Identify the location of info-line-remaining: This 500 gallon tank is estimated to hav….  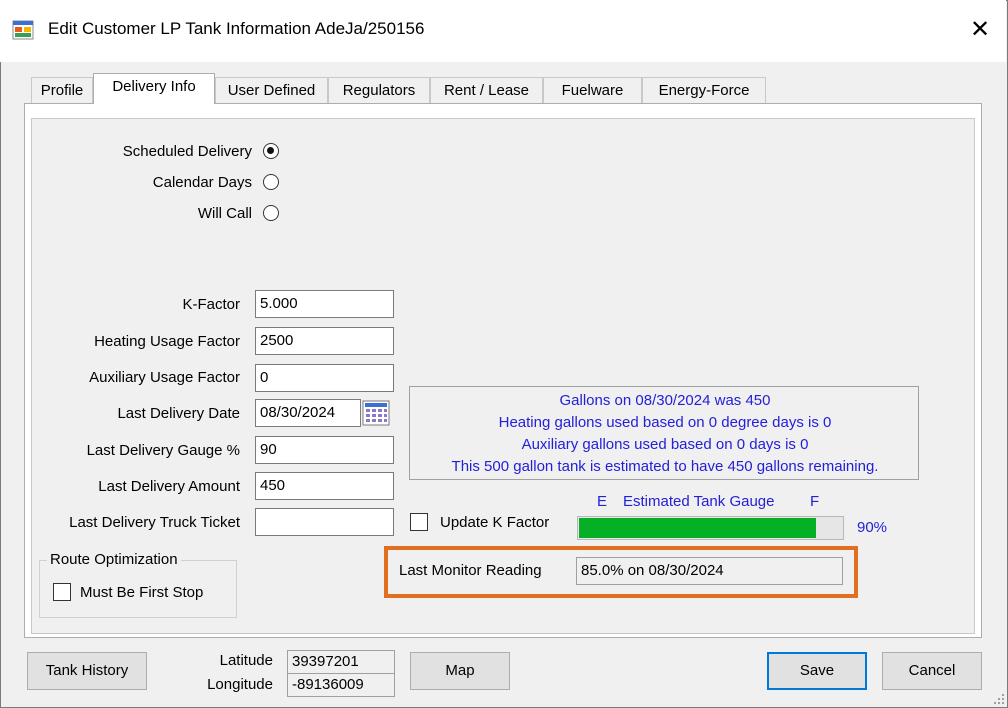
(665, 466).